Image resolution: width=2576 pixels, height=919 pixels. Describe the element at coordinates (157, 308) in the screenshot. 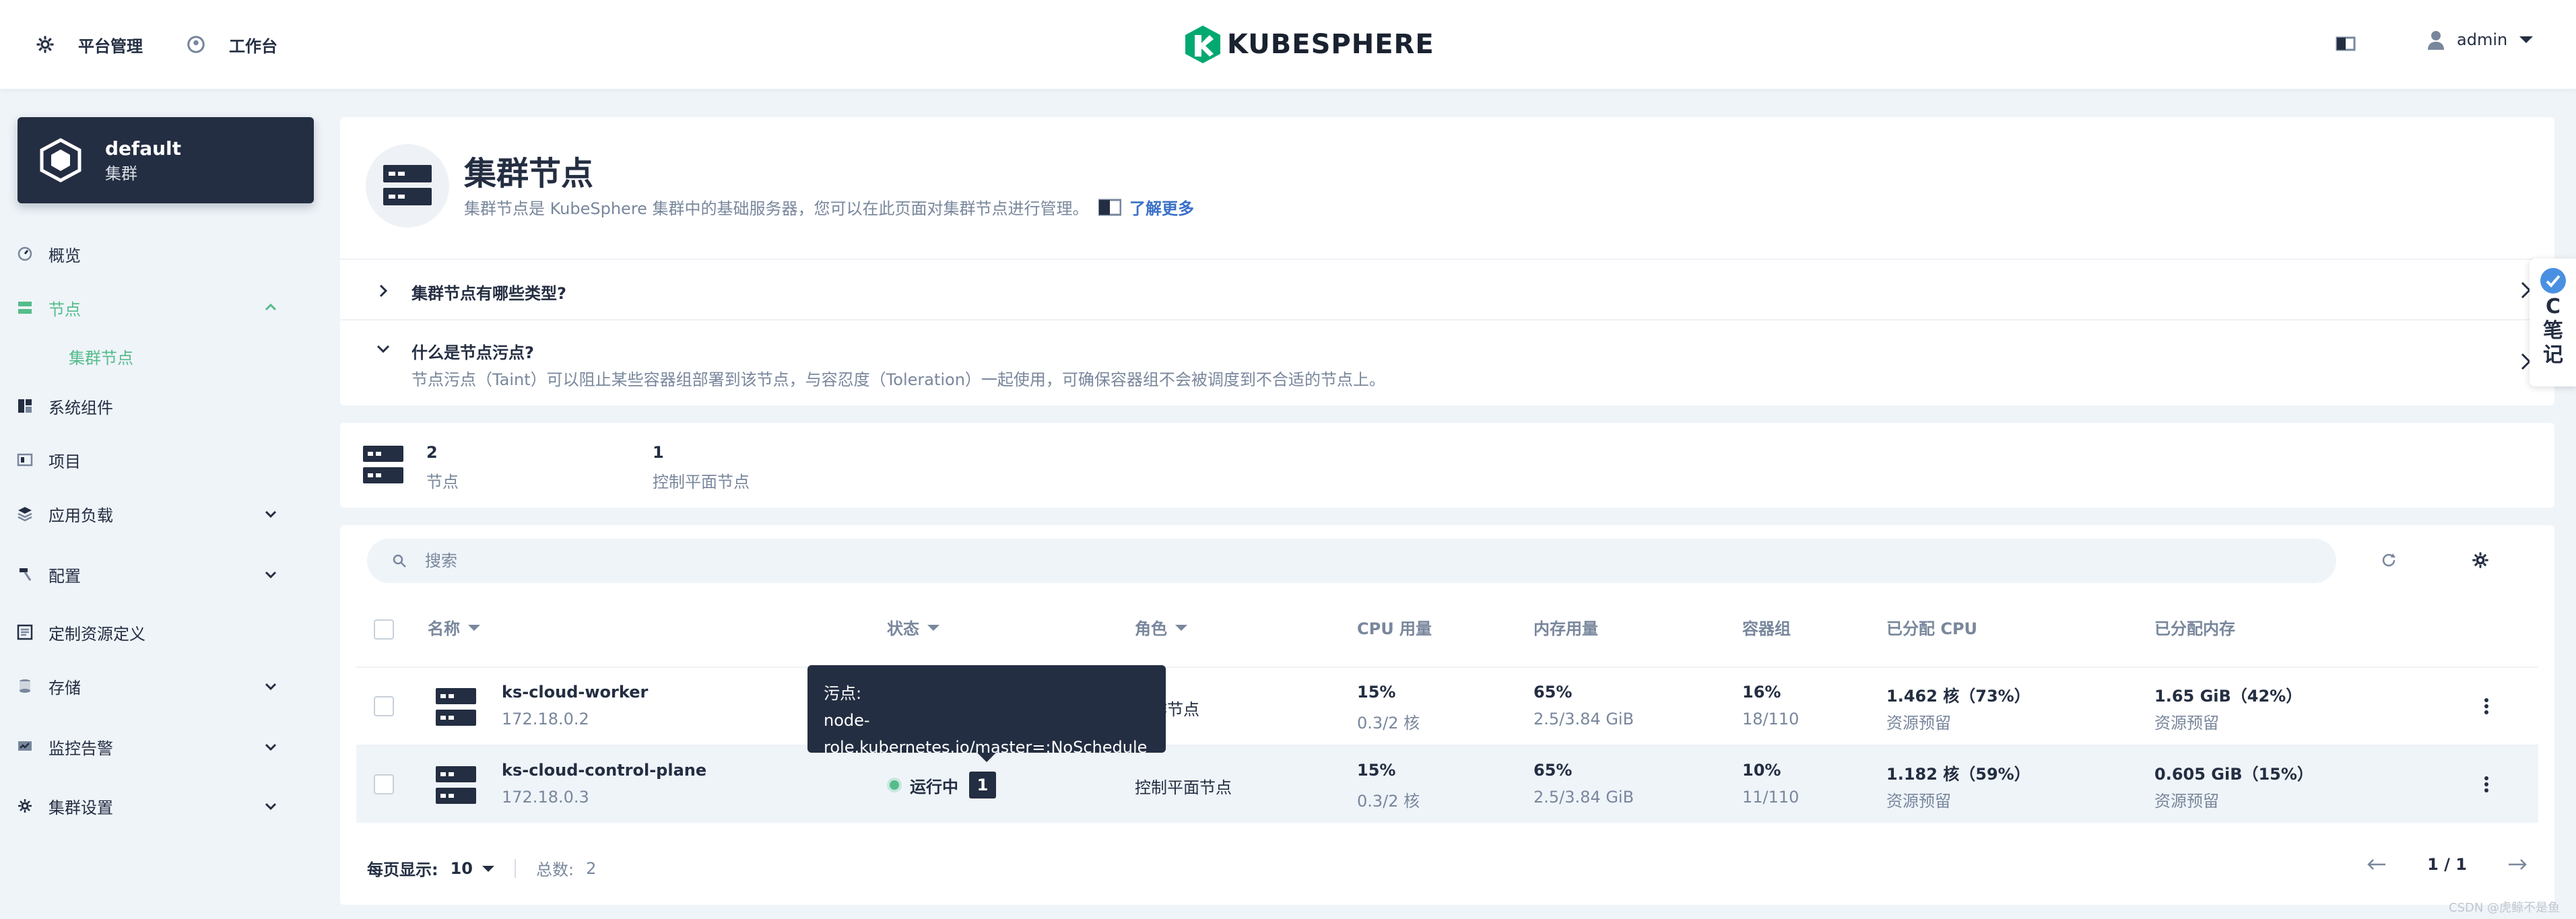

I see `sidebar-item-nodes: 节点` at that location.